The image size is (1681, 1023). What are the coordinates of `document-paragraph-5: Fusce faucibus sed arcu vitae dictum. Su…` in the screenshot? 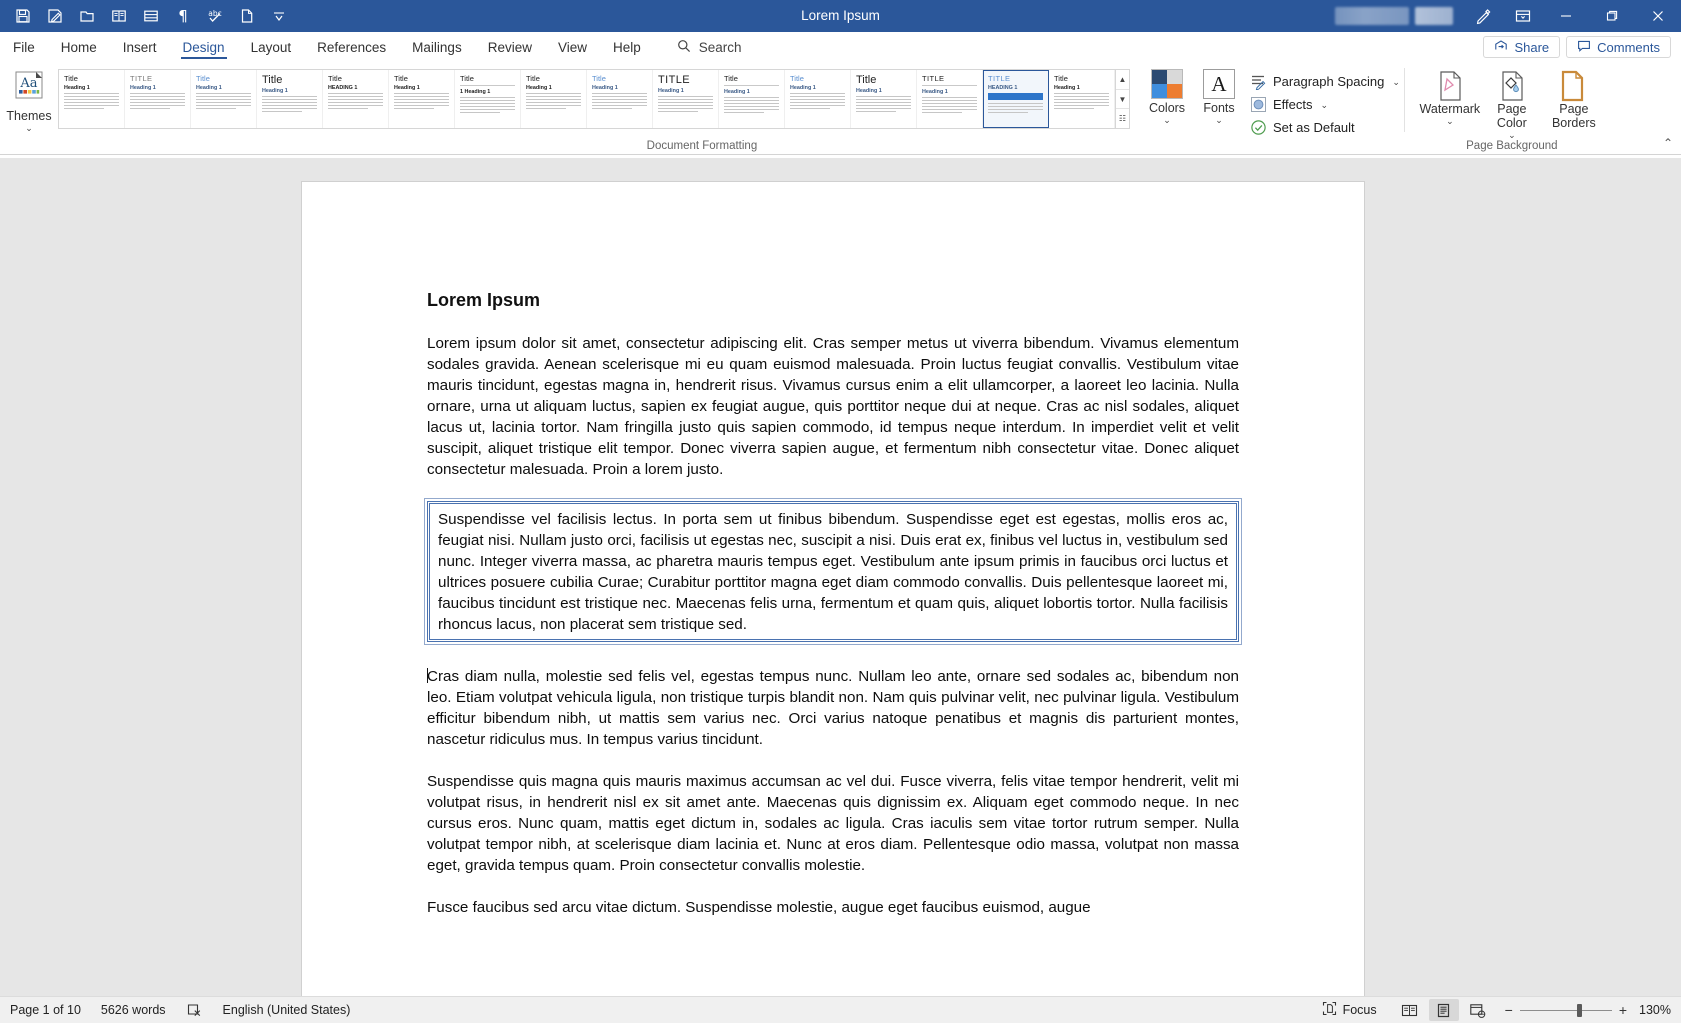 It's located at (833, 907).